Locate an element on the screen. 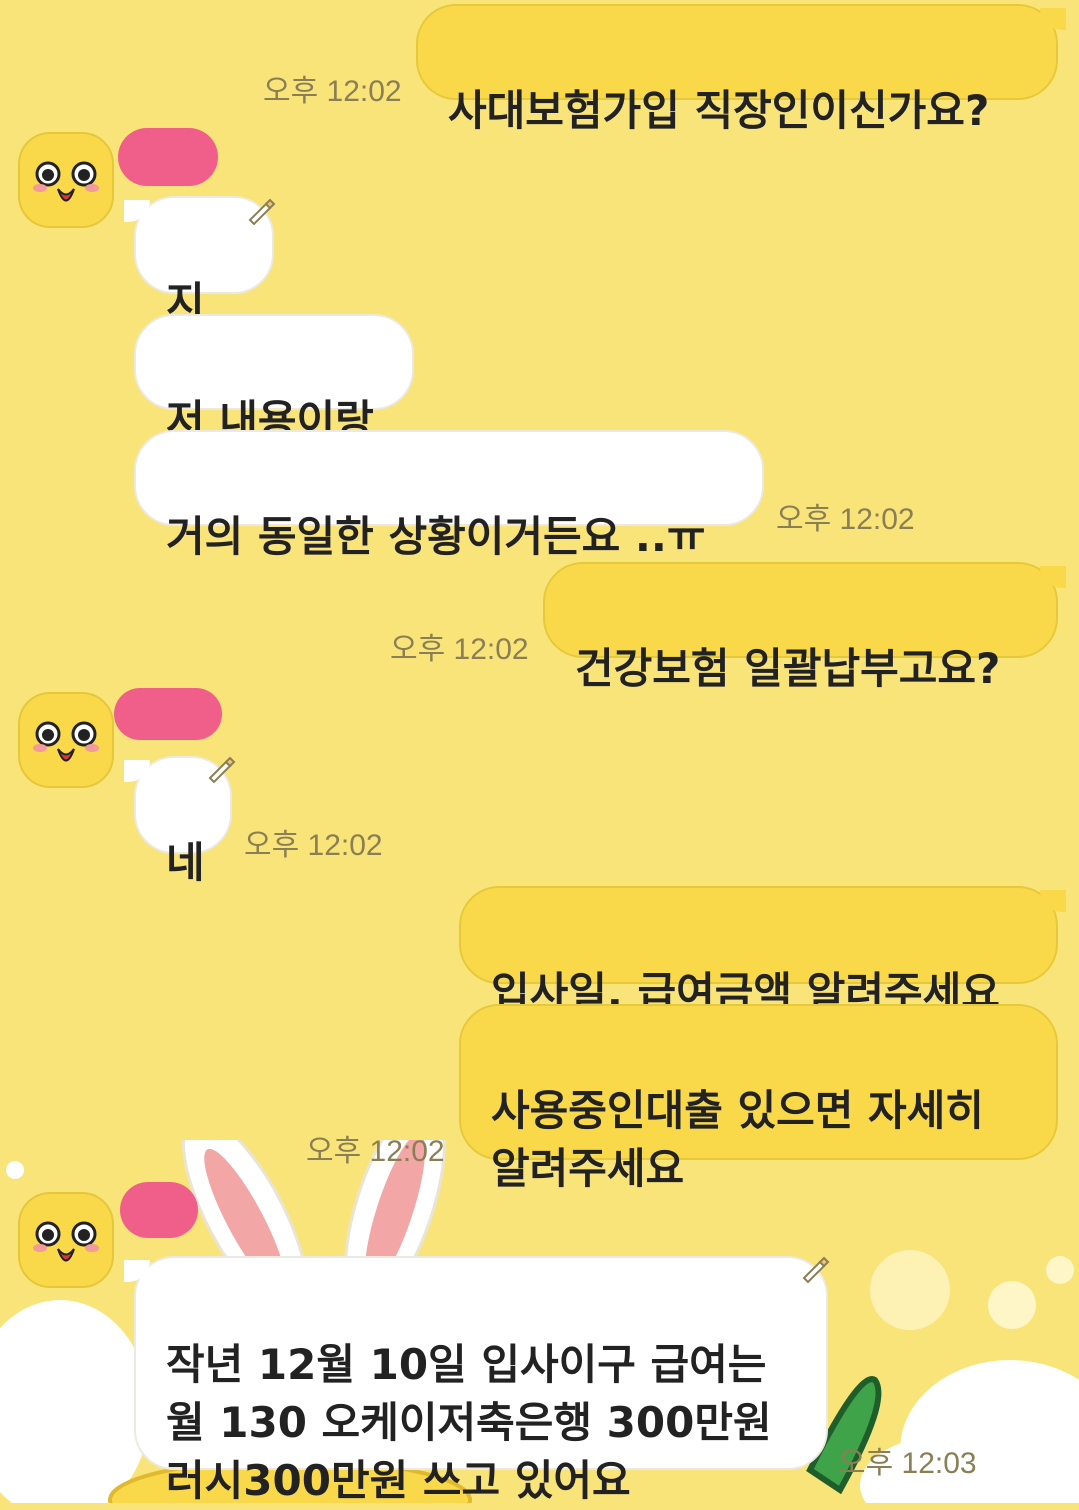  message-text: 거의 동일한 상황이거든요 ..ㅠ is located at coordinates (436, 536).